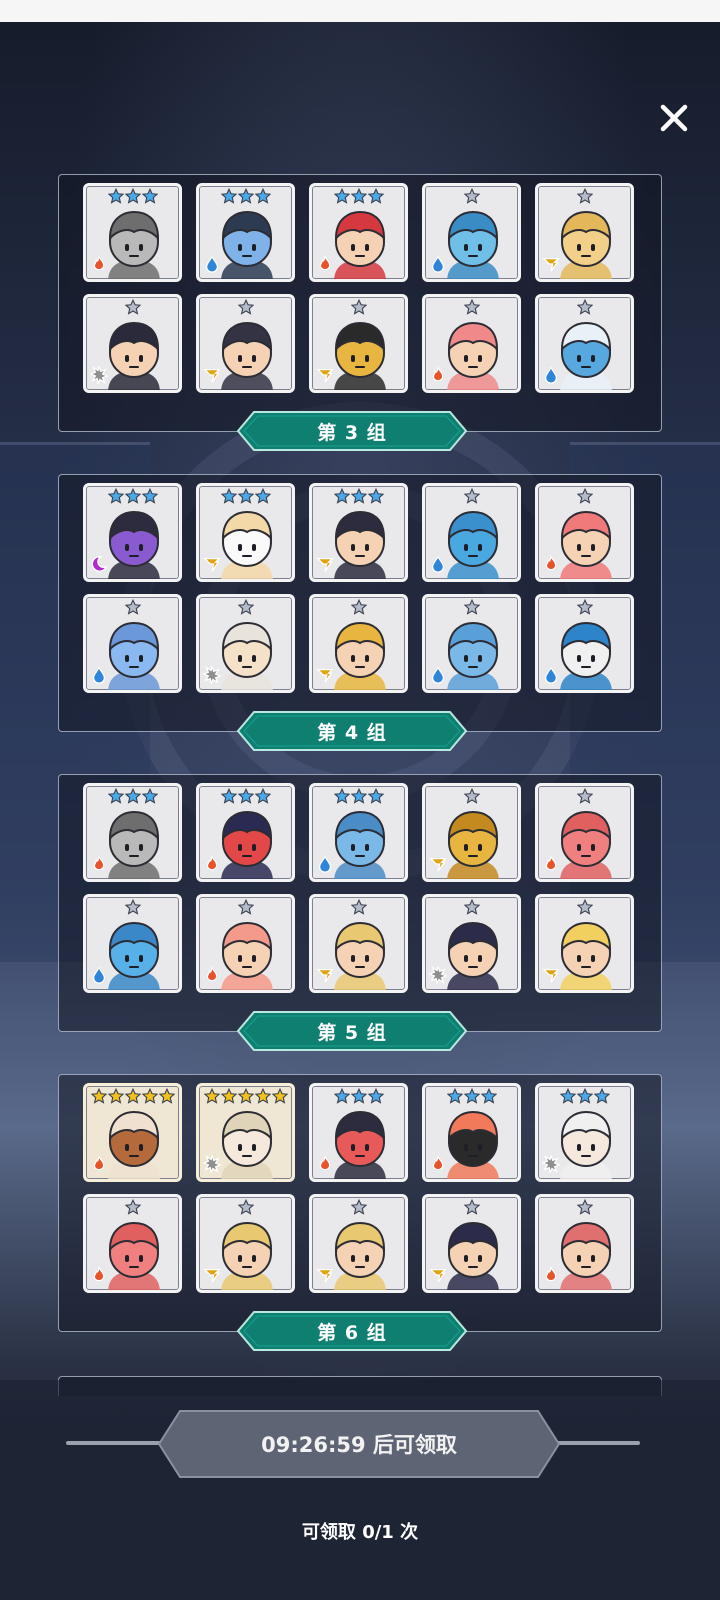 This screenshot has width=720, height=1600. I want to click on hero-card-sea-spirit, so click(584, 643).